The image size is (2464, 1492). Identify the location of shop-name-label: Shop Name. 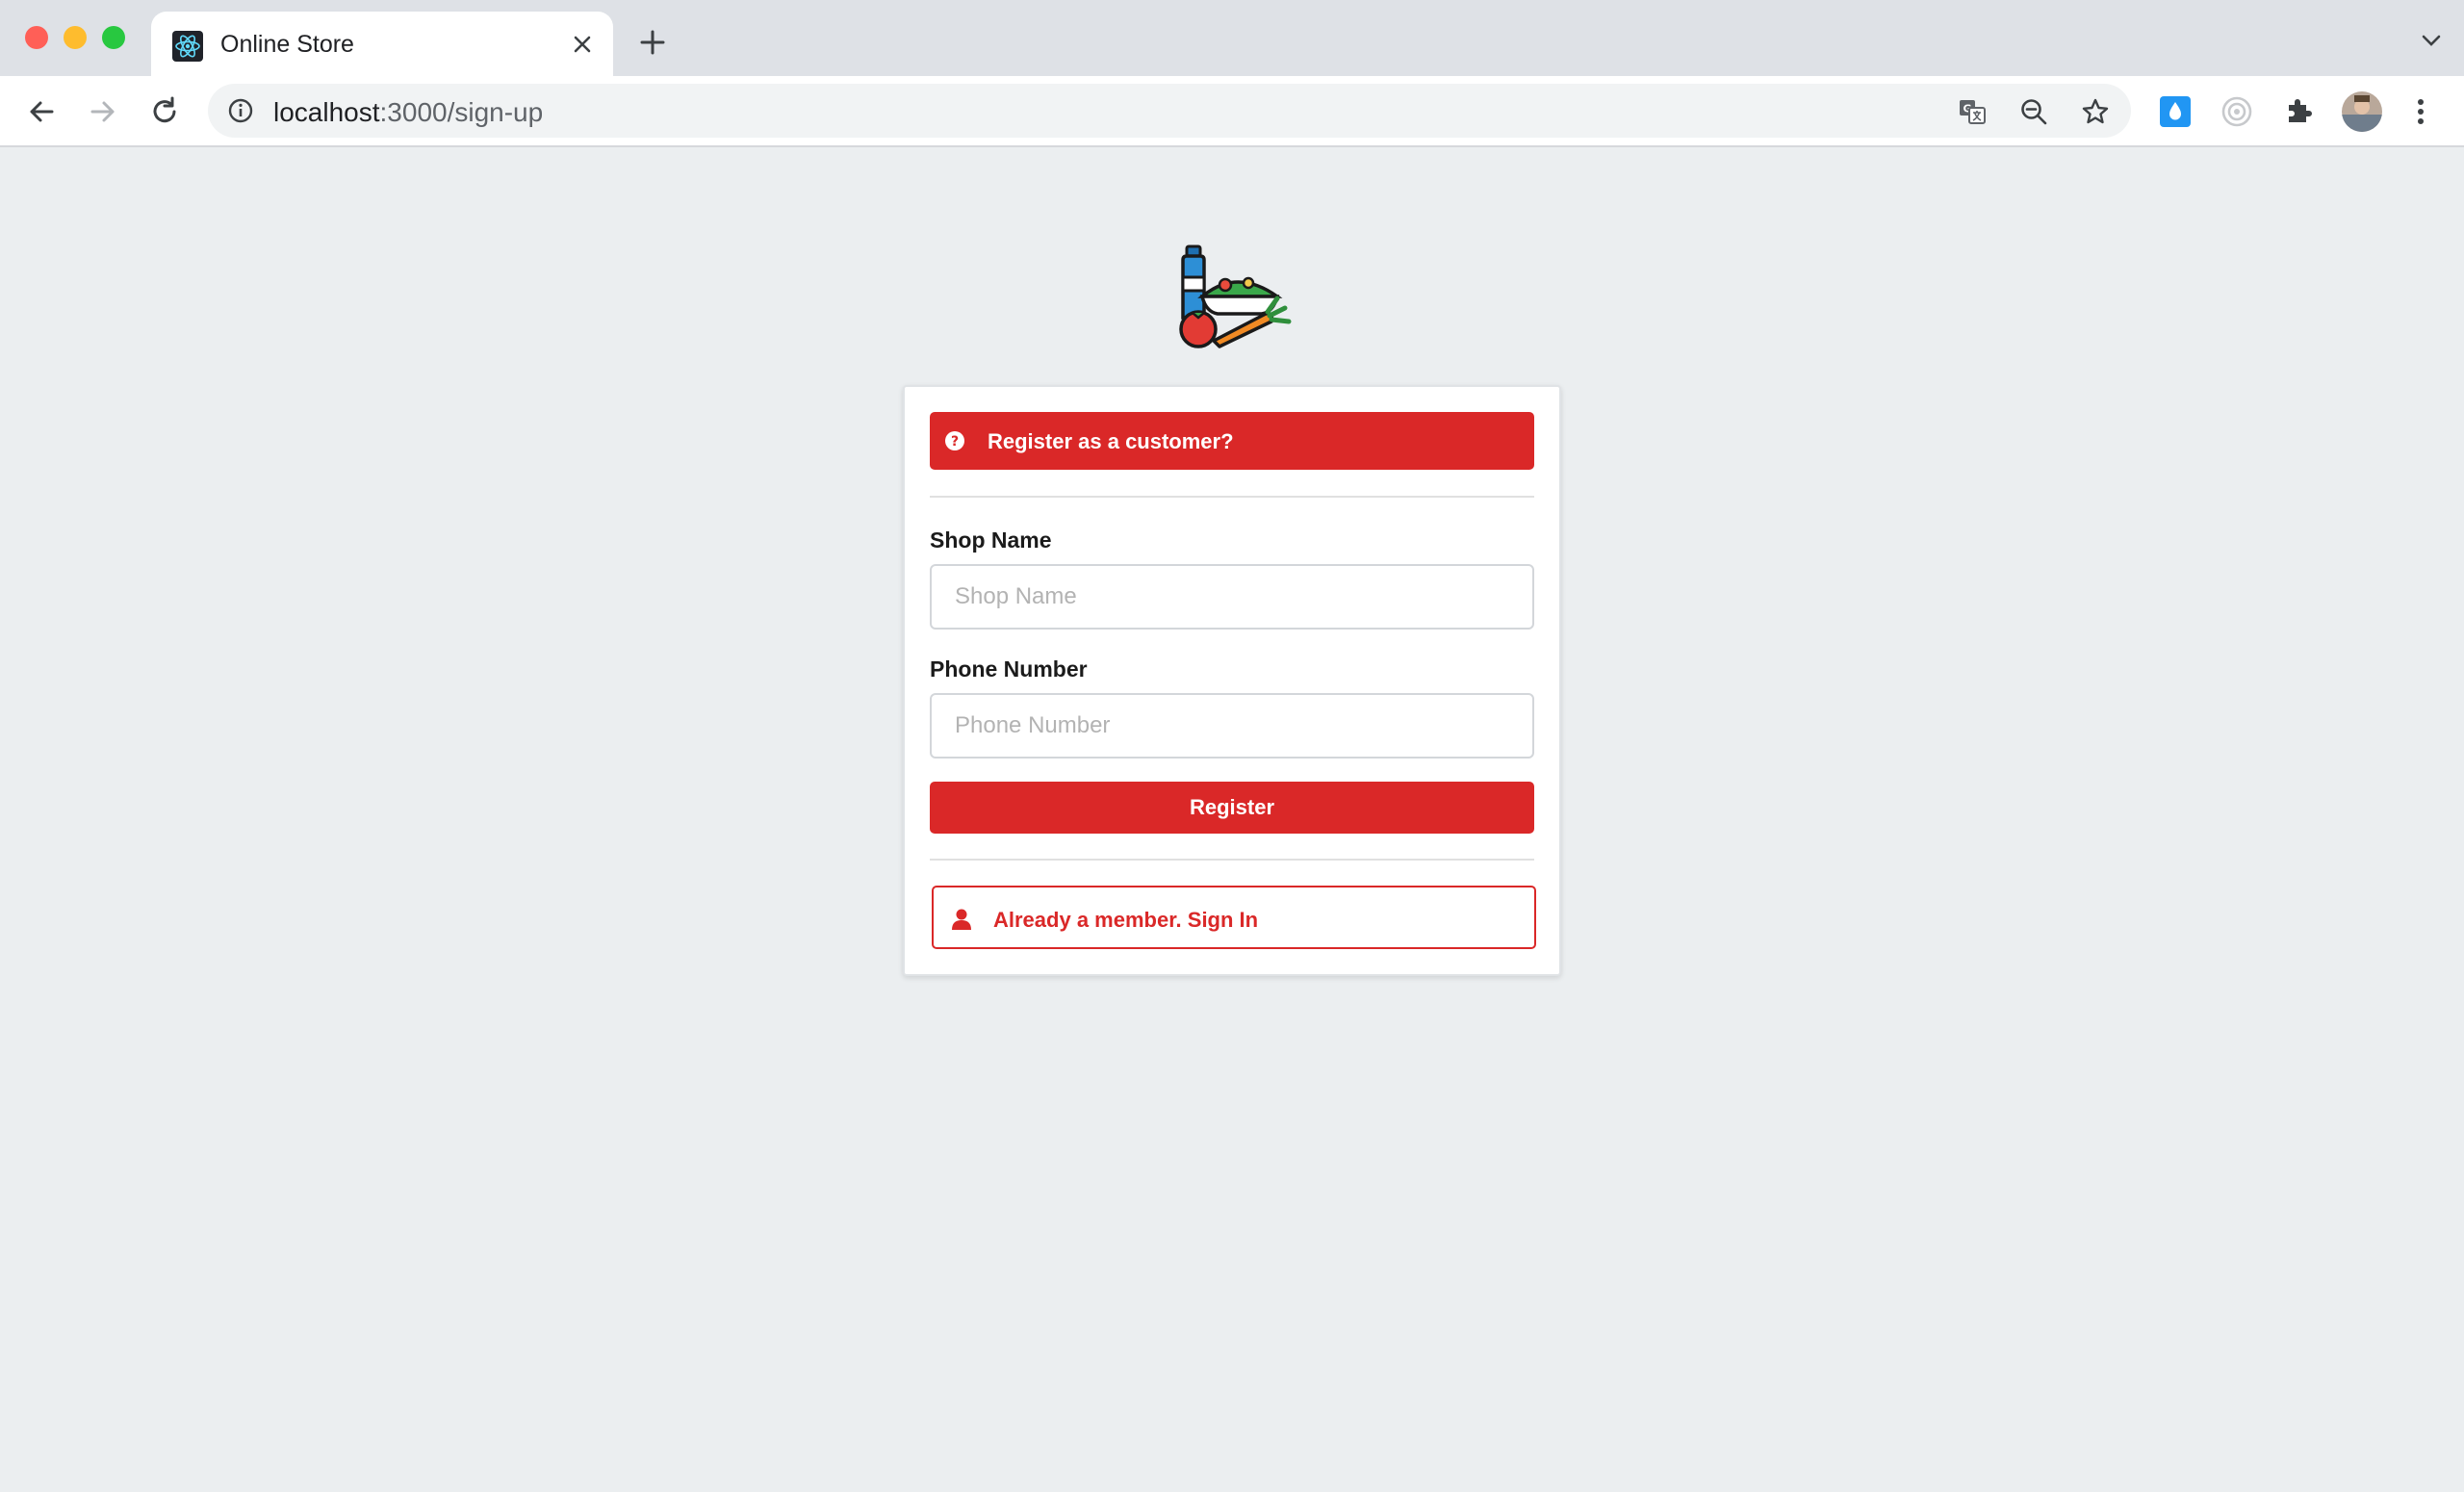
(991, 540).